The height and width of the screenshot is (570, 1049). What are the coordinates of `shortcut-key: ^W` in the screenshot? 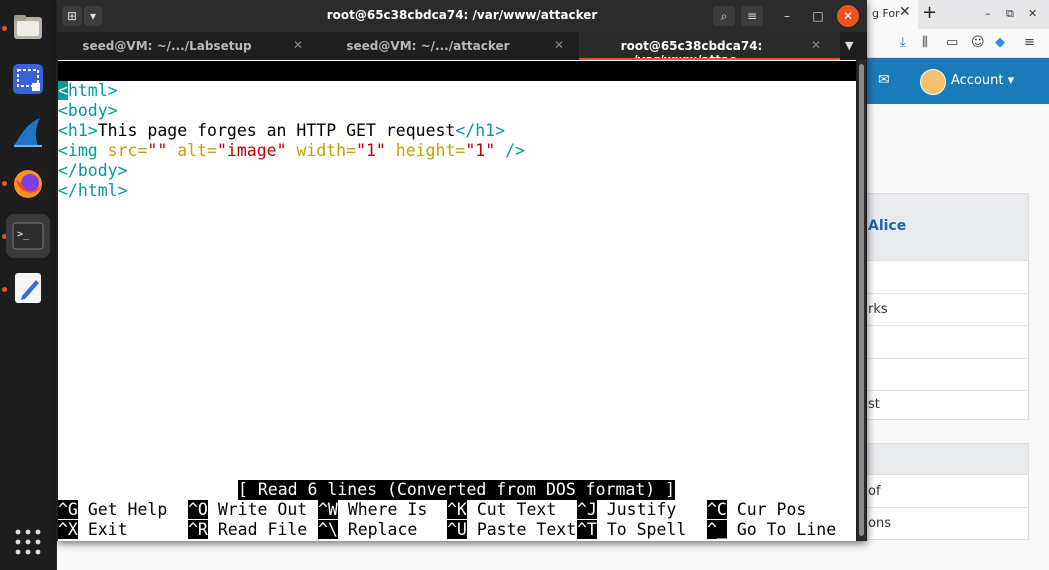 It's located at (328, 509).